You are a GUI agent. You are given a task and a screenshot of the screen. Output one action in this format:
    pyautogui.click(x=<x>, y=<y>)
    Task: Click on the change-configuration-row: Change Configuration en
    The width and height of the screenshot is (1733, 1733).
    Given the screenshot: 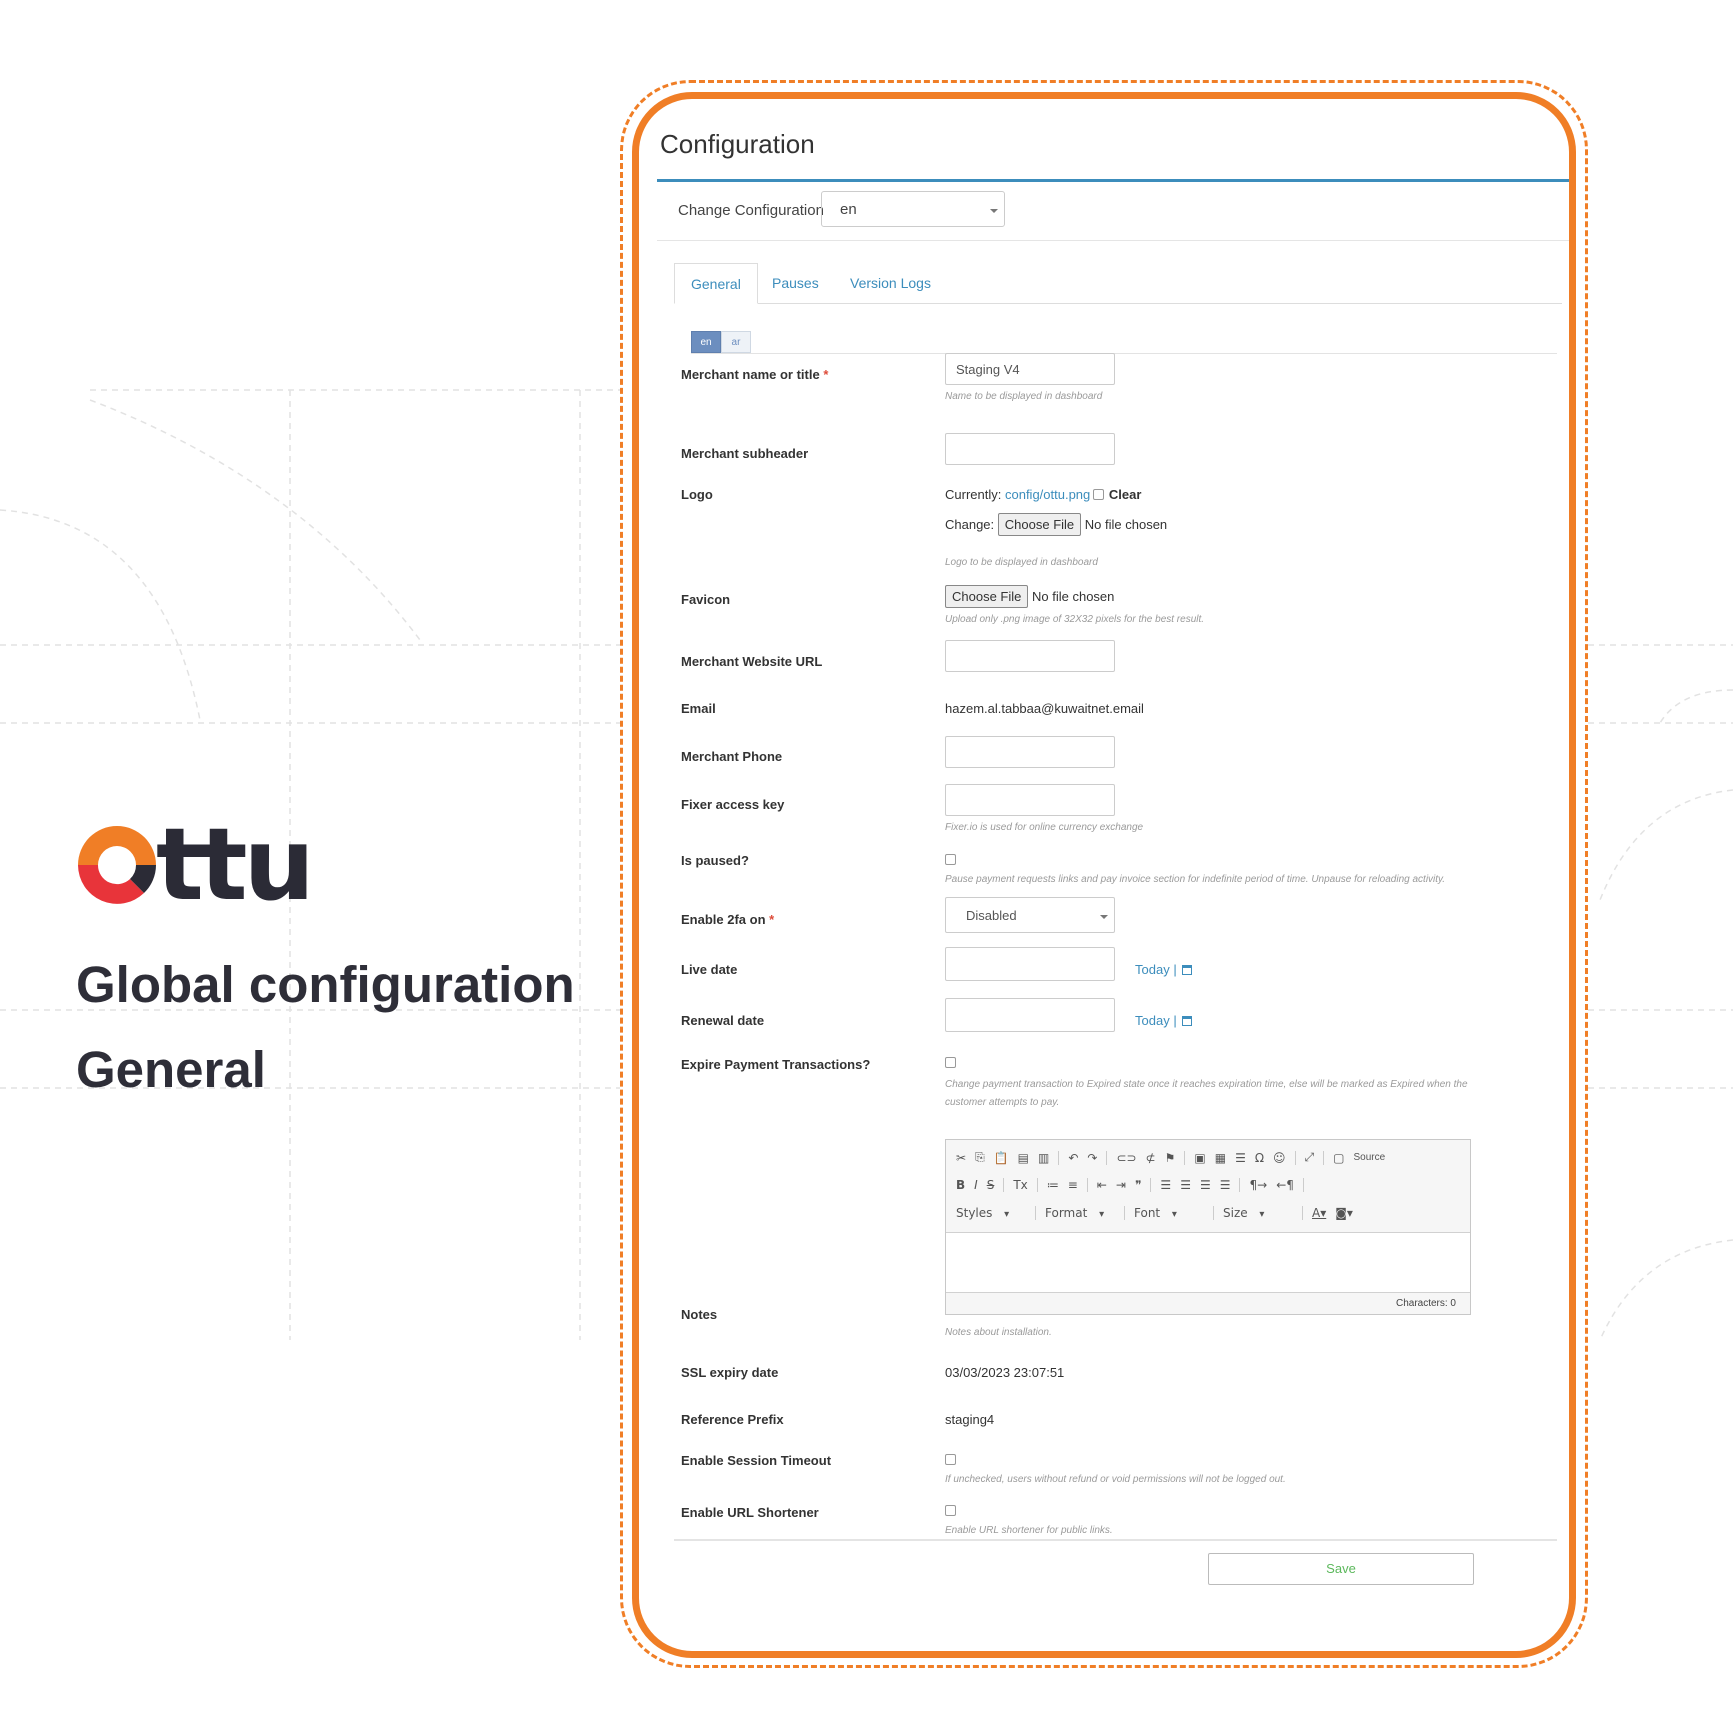 What is the action you would take?
    pyautogui.click(x=1113, y=211)
    